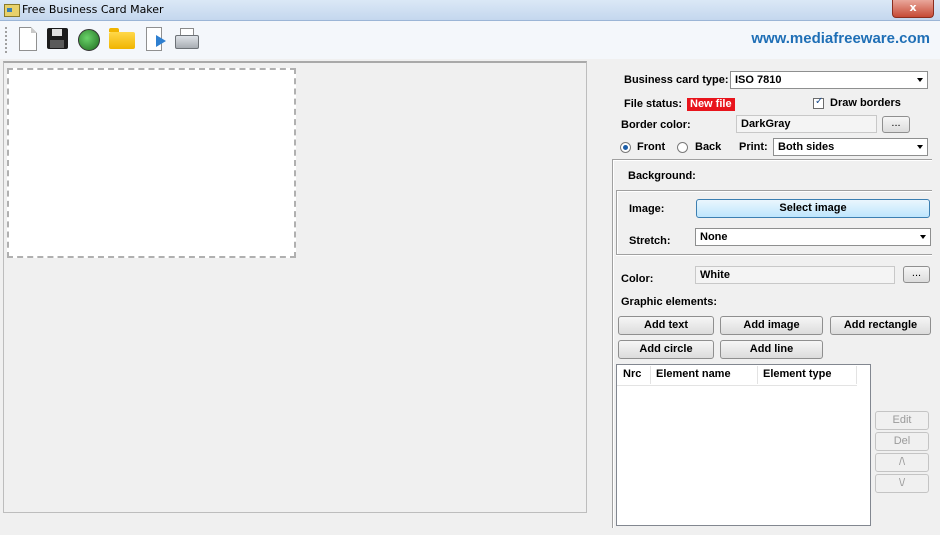 The width and height of the screenshot is (940, 535). I want to click on background-group-border, so click(617, 222).